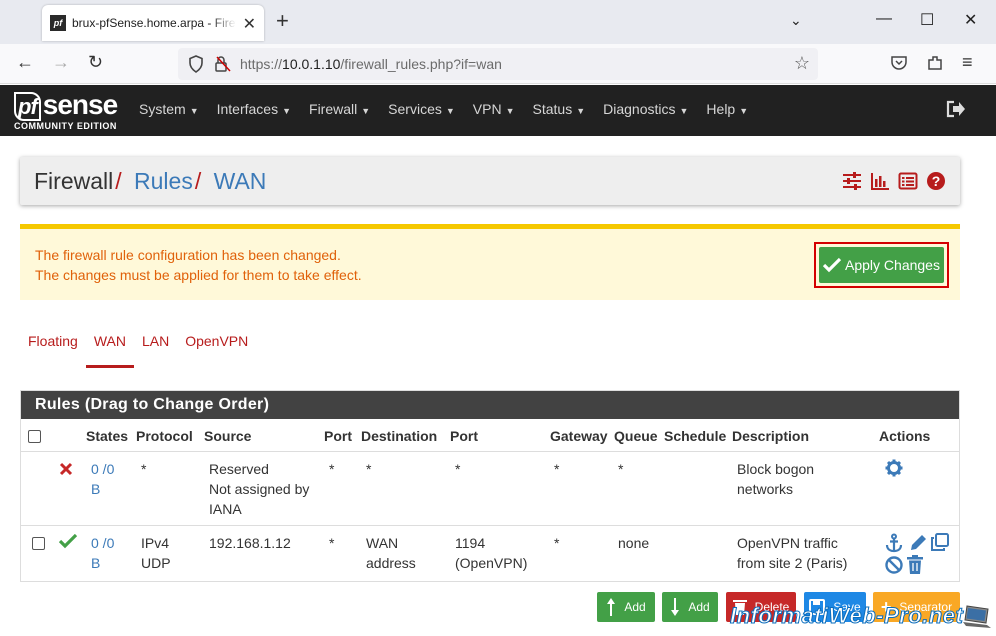 This screenshot has height=636, width=996. I want to click on sliders-icon, so click(852, 181).